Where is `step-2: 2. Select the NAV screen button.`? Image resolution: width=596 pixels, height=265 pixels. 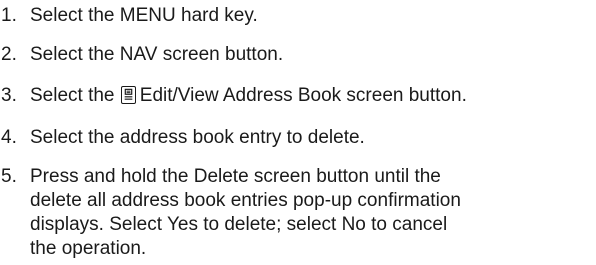 step-2: 2. Select the NAV screen button. is located at coordinates (298, 55).